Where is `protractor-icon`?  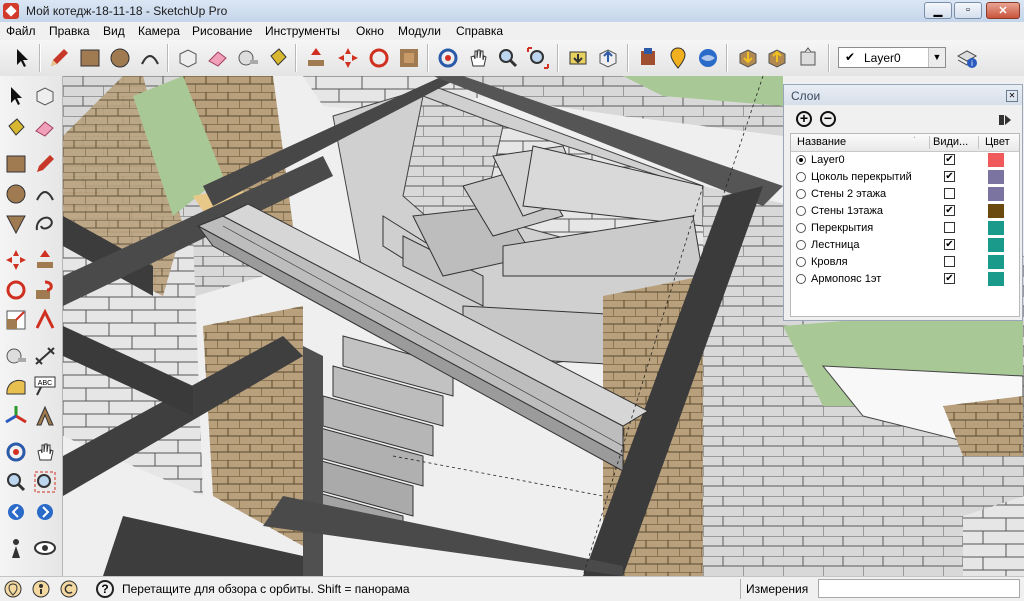 protractor-icon is located at coordinates (16, 386).